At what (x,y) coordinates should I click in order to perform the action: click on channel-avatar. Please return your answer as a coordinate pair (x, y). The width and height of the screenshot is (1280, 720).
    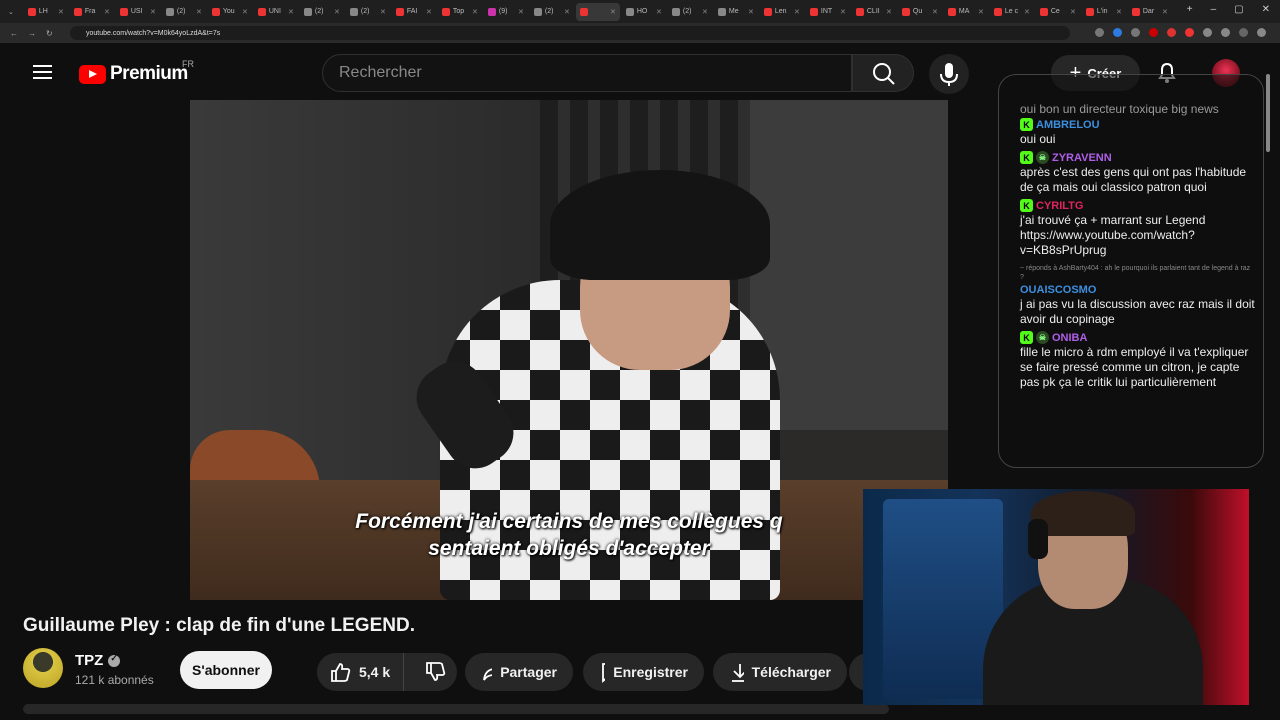
    Looking at the image, I should click on (43, 668).